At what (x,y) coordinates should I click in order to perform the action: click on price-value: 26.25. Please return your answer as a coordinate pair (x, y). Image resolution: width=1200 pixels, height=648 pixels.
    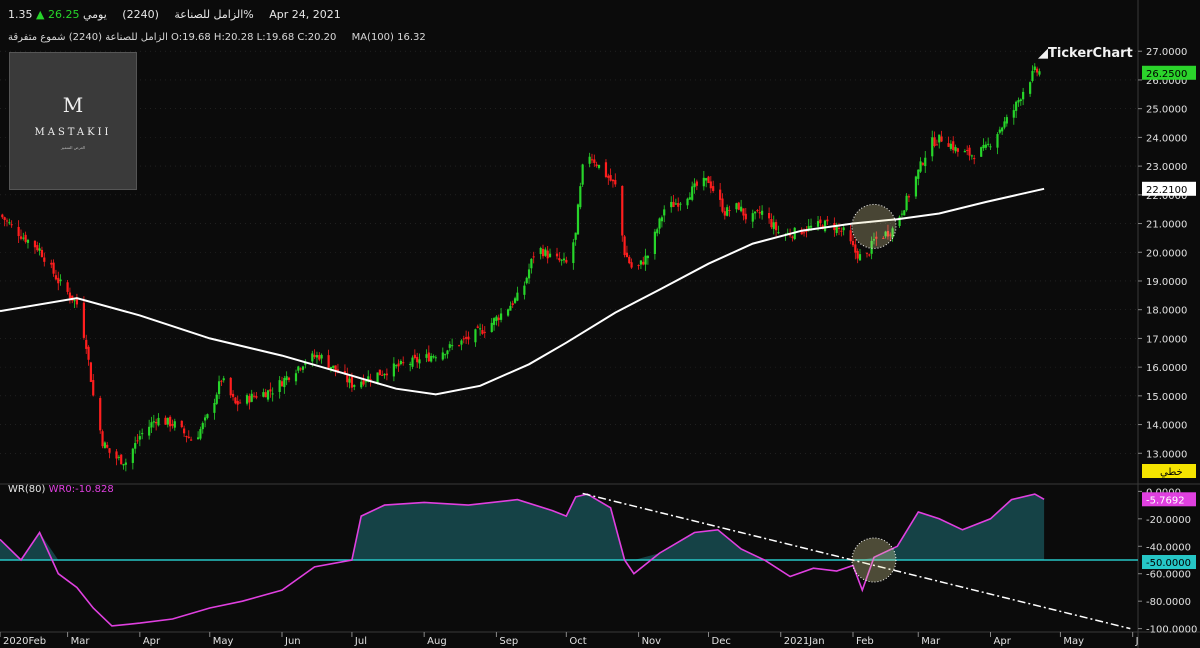
    Looking at the image, I should click on (63, 14).